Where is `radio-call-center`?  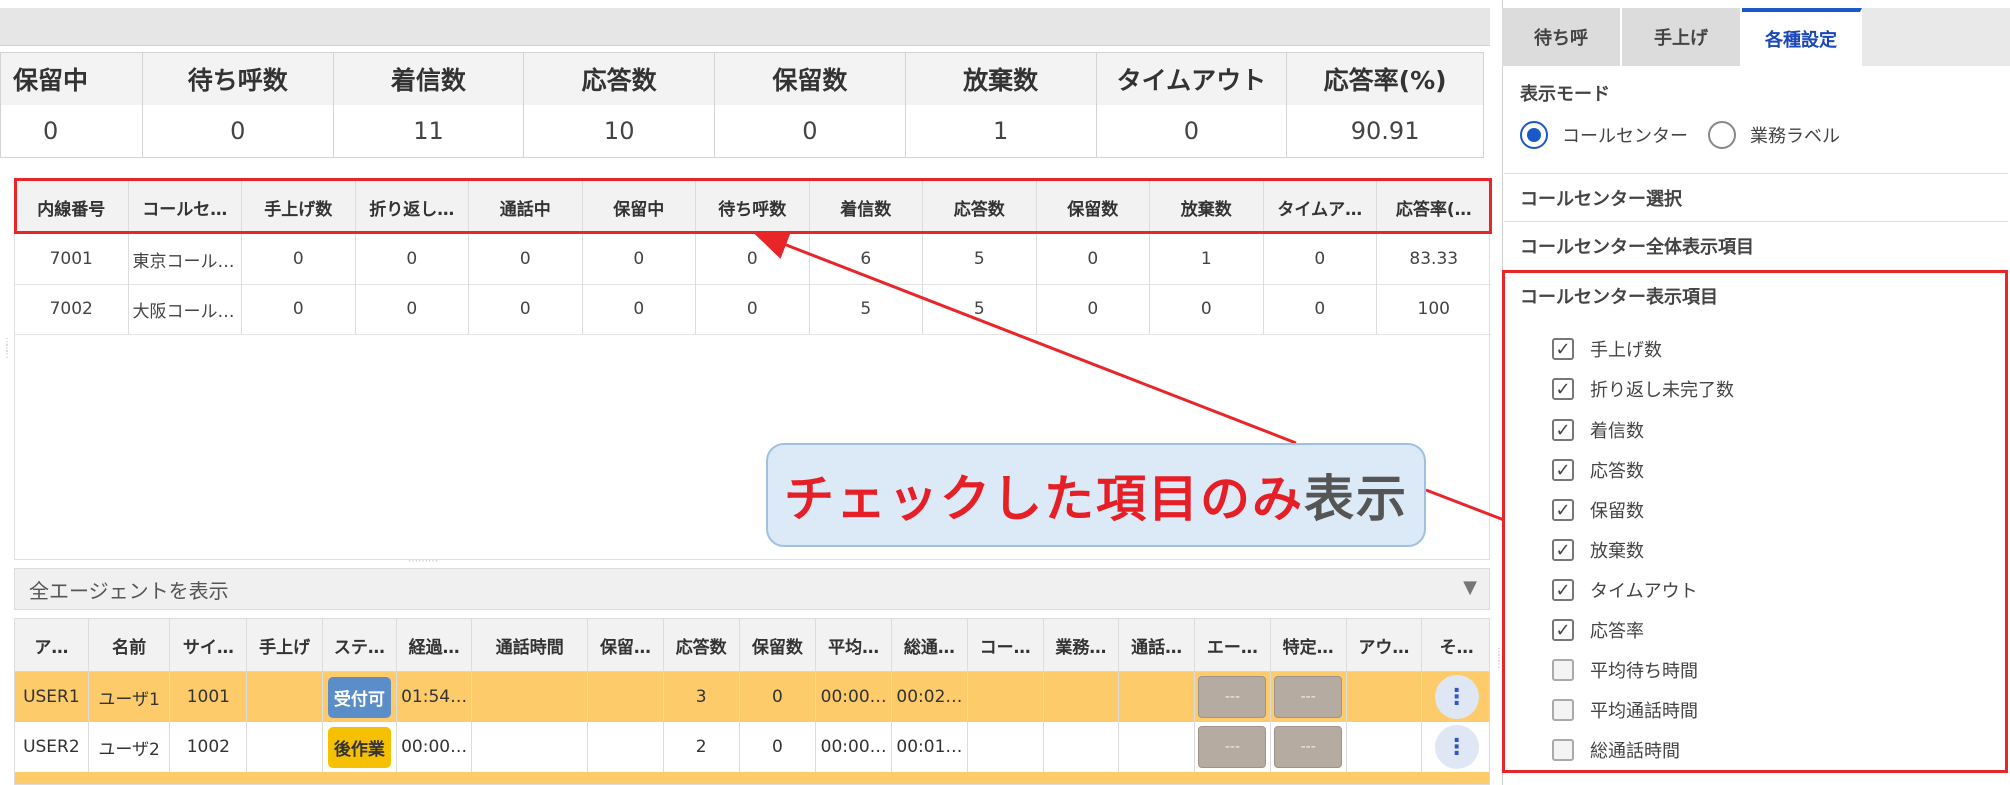
radio-call-center is located at coordinates (1534, 135).